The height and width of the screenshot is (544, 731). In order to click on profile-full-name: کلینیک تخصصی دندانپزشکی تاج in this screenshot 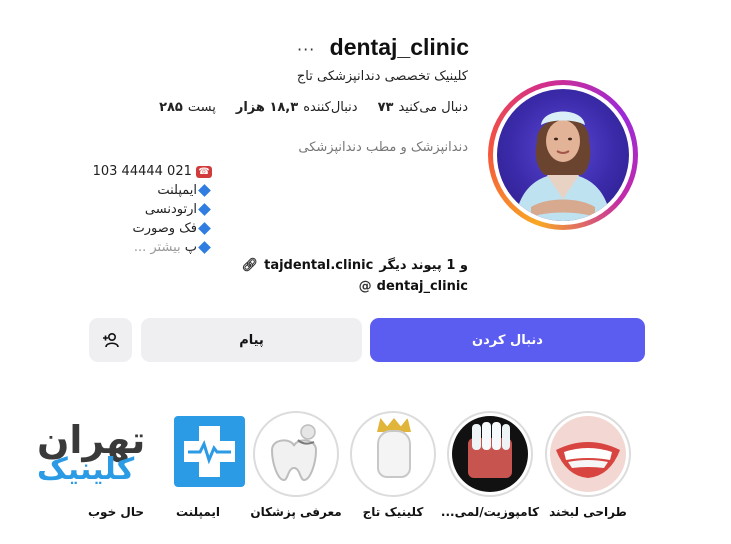, I will do `click(382, 76)`.